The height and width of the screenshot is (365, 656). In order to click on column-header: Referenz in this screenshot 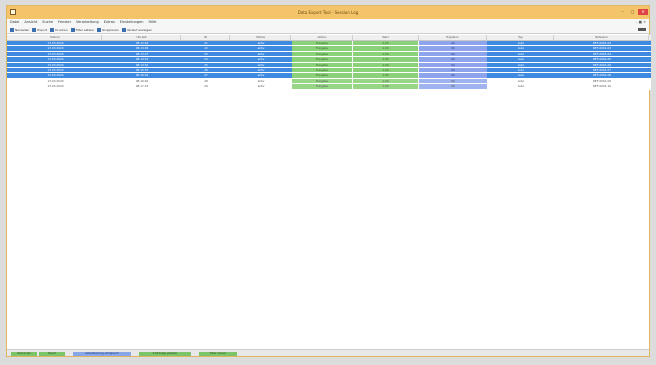, I will do `click(602, 37)`.